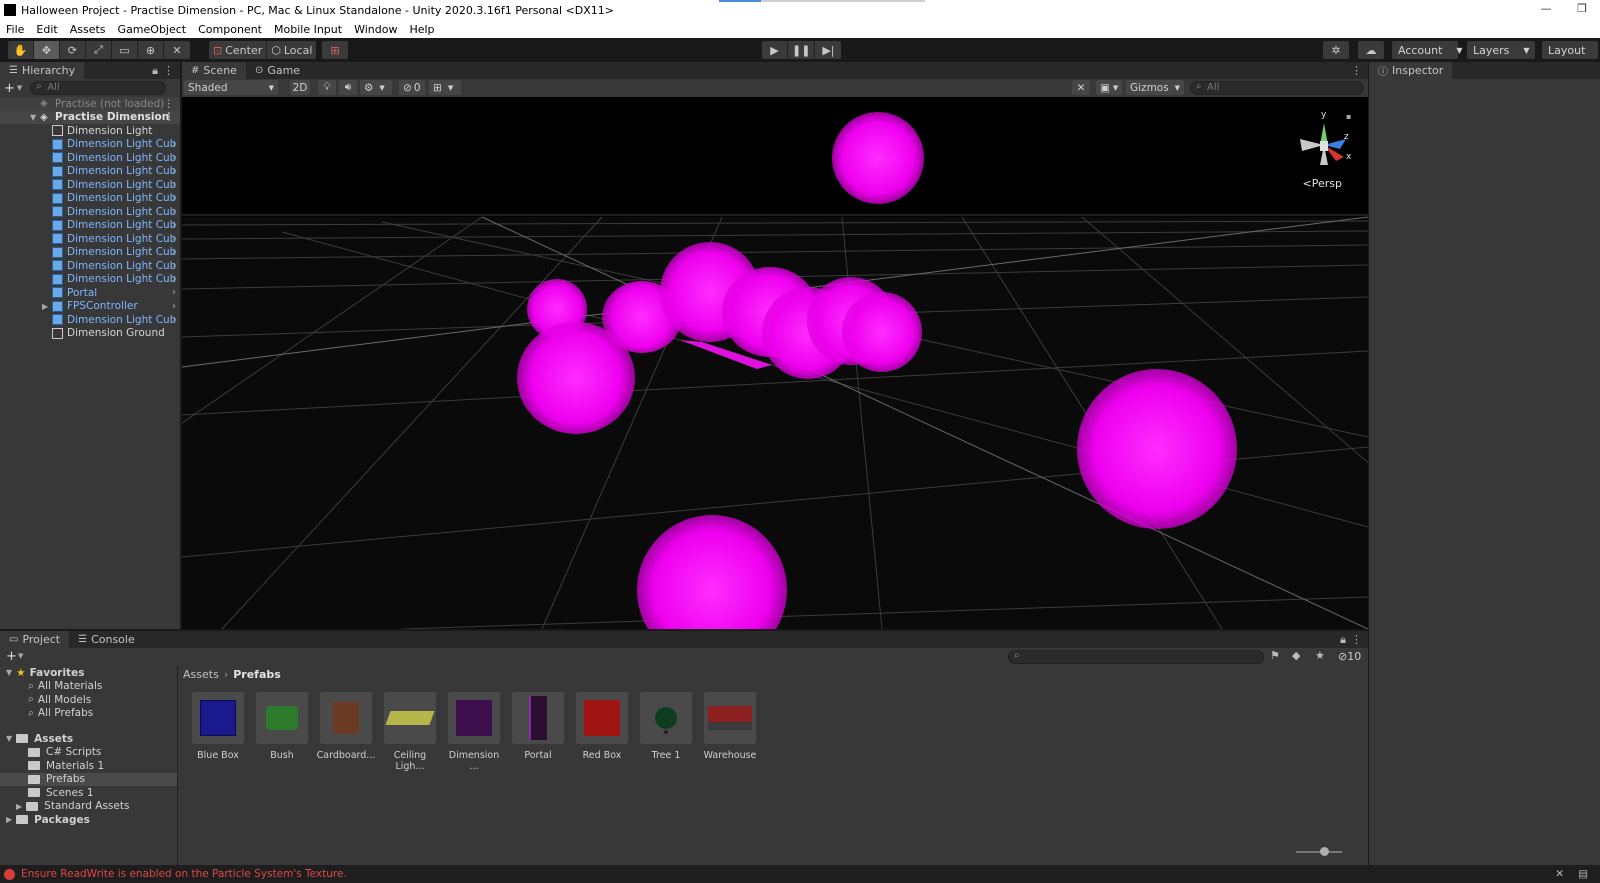  What do you see at coordinates (88, 687) in the screenshot?
I see `tree-item-all-materials: ⌕ All Materials` at bounding box center [88, 687].